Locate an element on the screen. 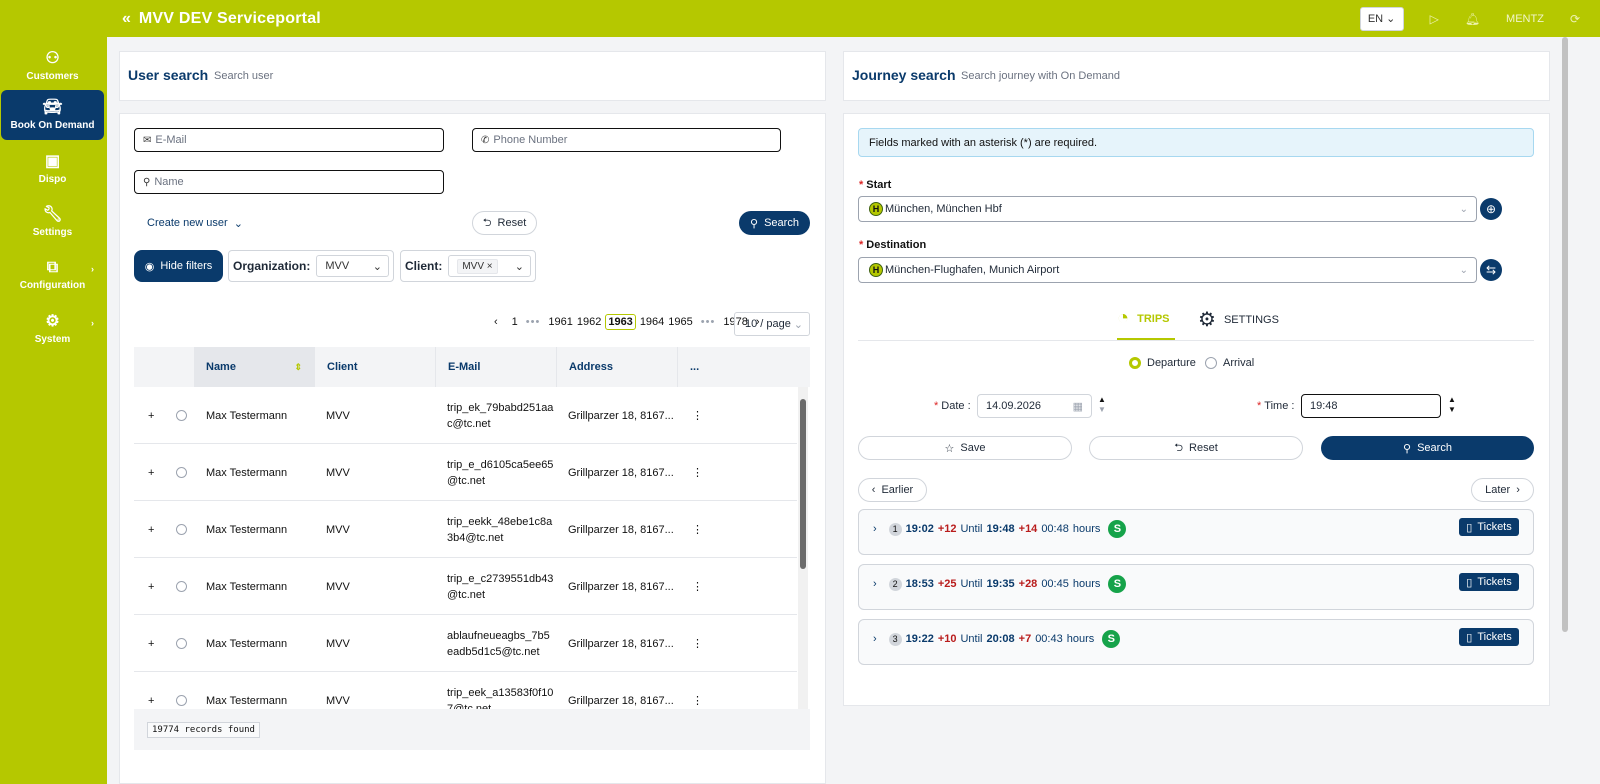 This screenshot has height=784, width=1600. client-select: MVV × ⌄ is located at coordinates (489, 266).